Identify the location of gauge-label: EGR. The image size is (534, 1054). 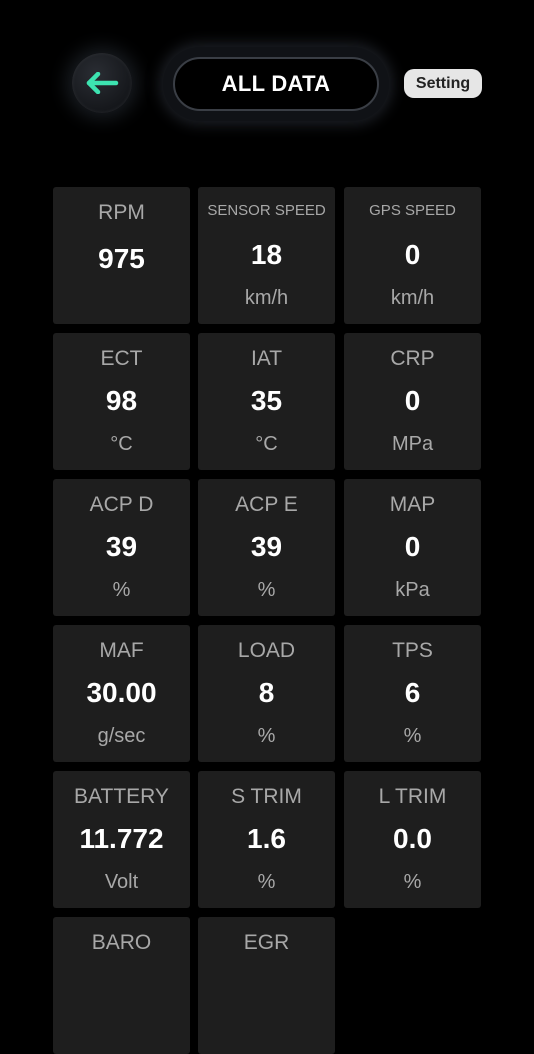
(266, 942).